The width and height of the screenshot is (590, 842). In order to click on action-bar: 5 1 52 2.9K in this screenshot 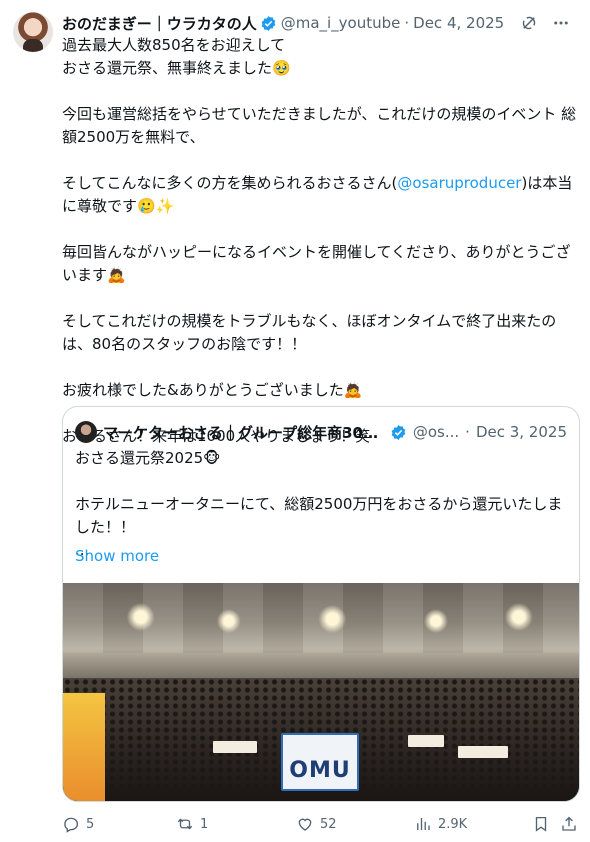, I will do `click(322, 824)`.